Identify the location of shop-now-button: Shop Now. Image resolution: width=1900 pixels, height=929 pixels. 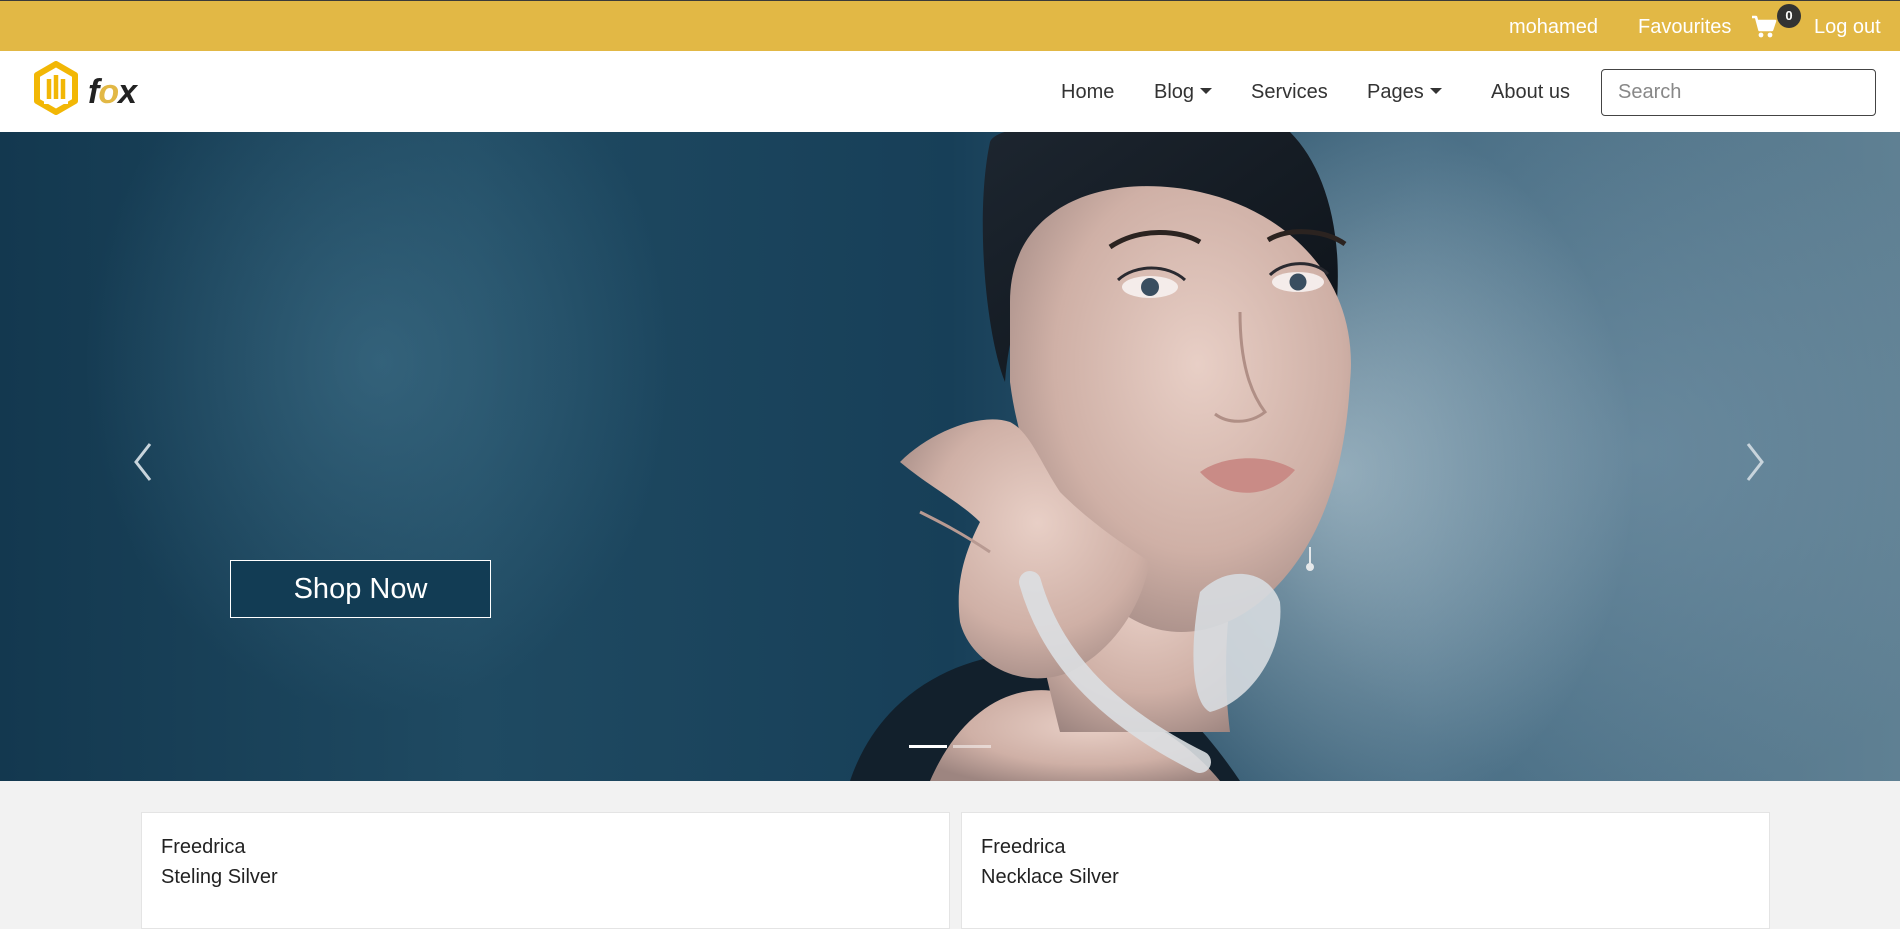
(360, 589).